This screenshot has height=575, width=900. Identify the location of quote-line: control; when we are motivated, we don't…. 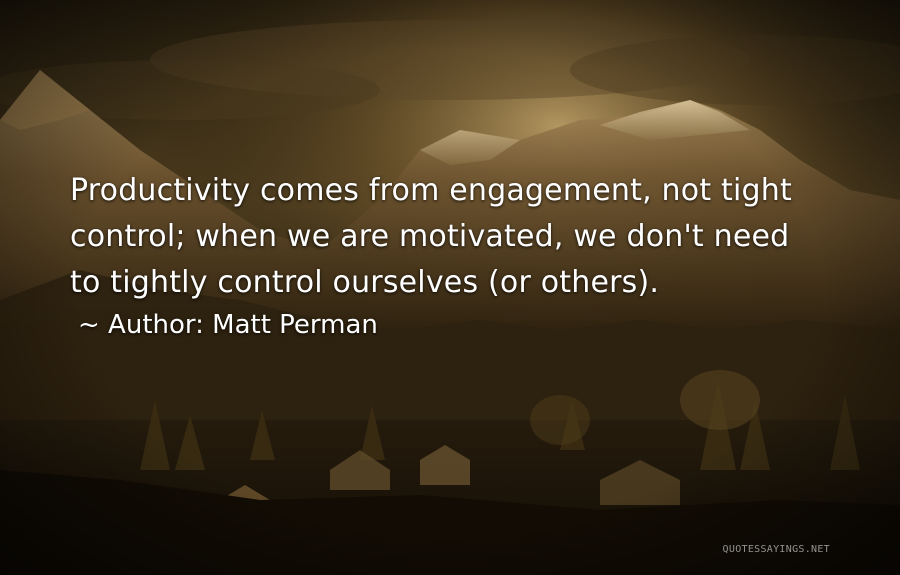
(430, 236).